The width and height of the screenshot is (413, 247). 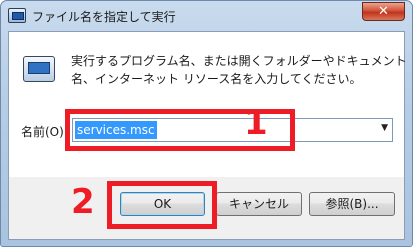 What do you see at coordinates (162, 205) in the screenshot?
I see `highlight-box-step2` at bounding box center [162, 205].